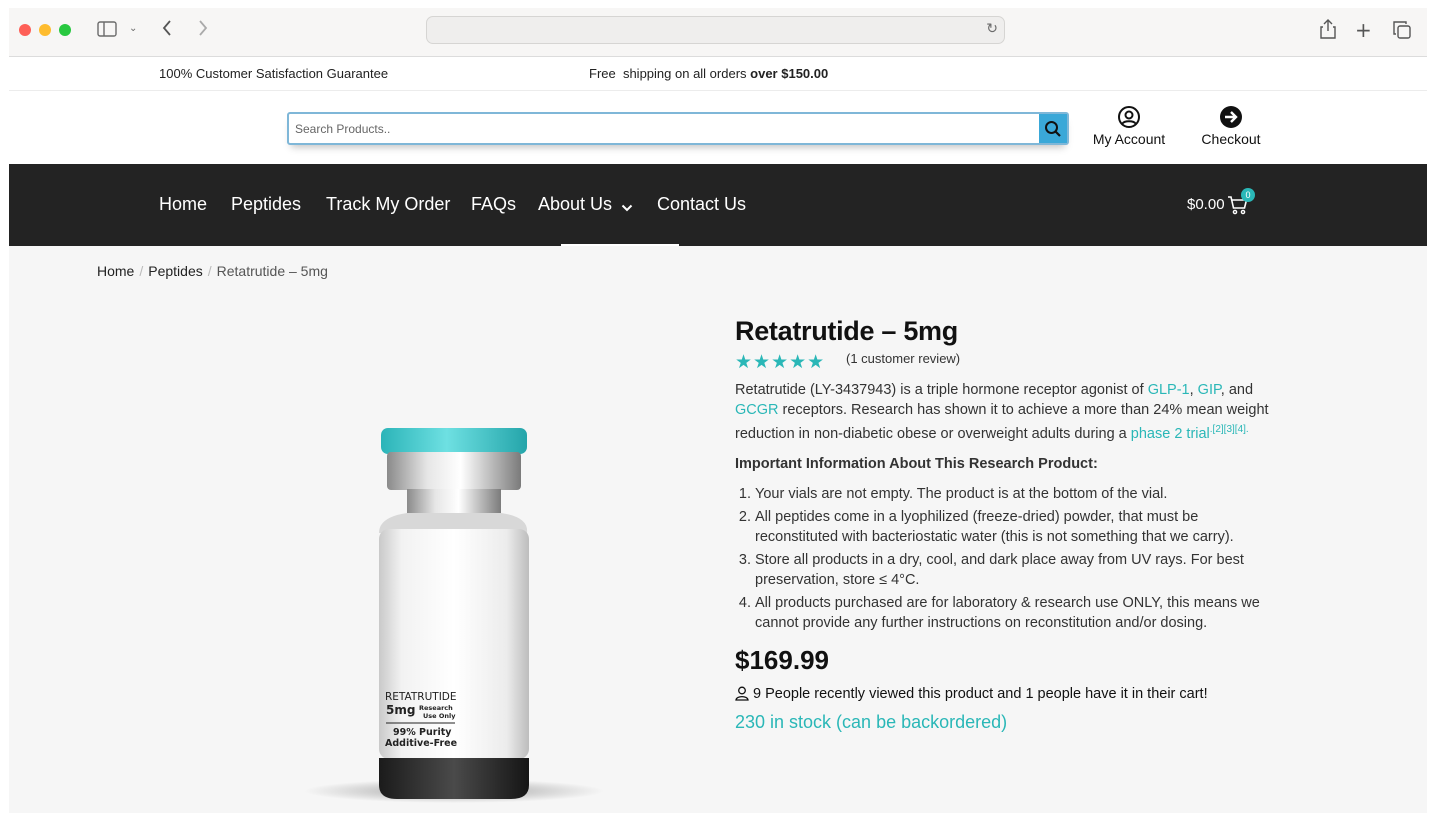 Image resolution: width=1431 pixels, height=813 pixels. What do you see at coordinates (65, 30) in the screenshot?
I see `maximize-window-button` at bounding box center [65, 30].